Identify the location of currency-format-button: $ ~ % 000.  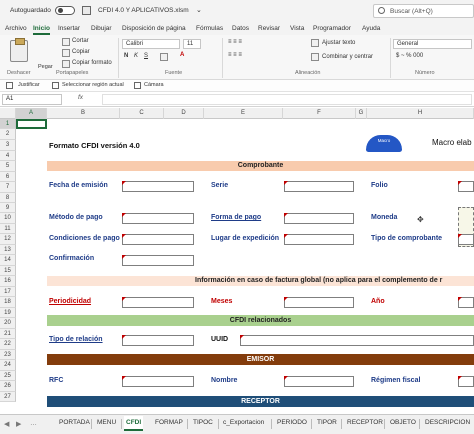
(409, 56).